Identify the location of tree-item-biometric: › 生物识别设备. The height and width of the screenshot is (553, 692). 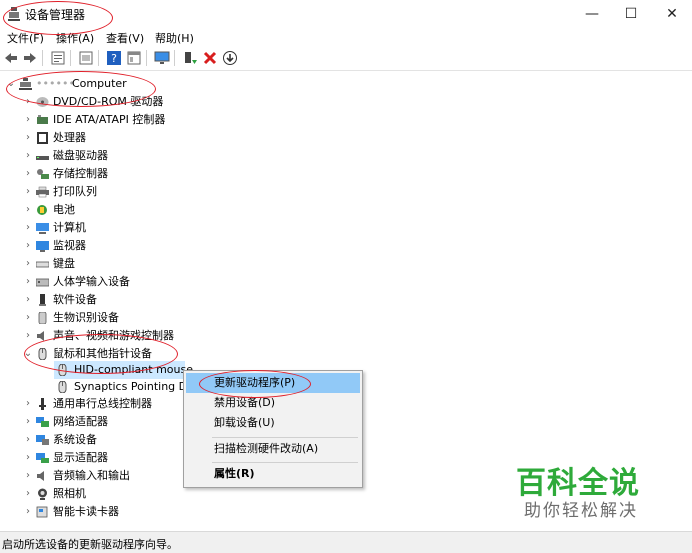
(143, 318).